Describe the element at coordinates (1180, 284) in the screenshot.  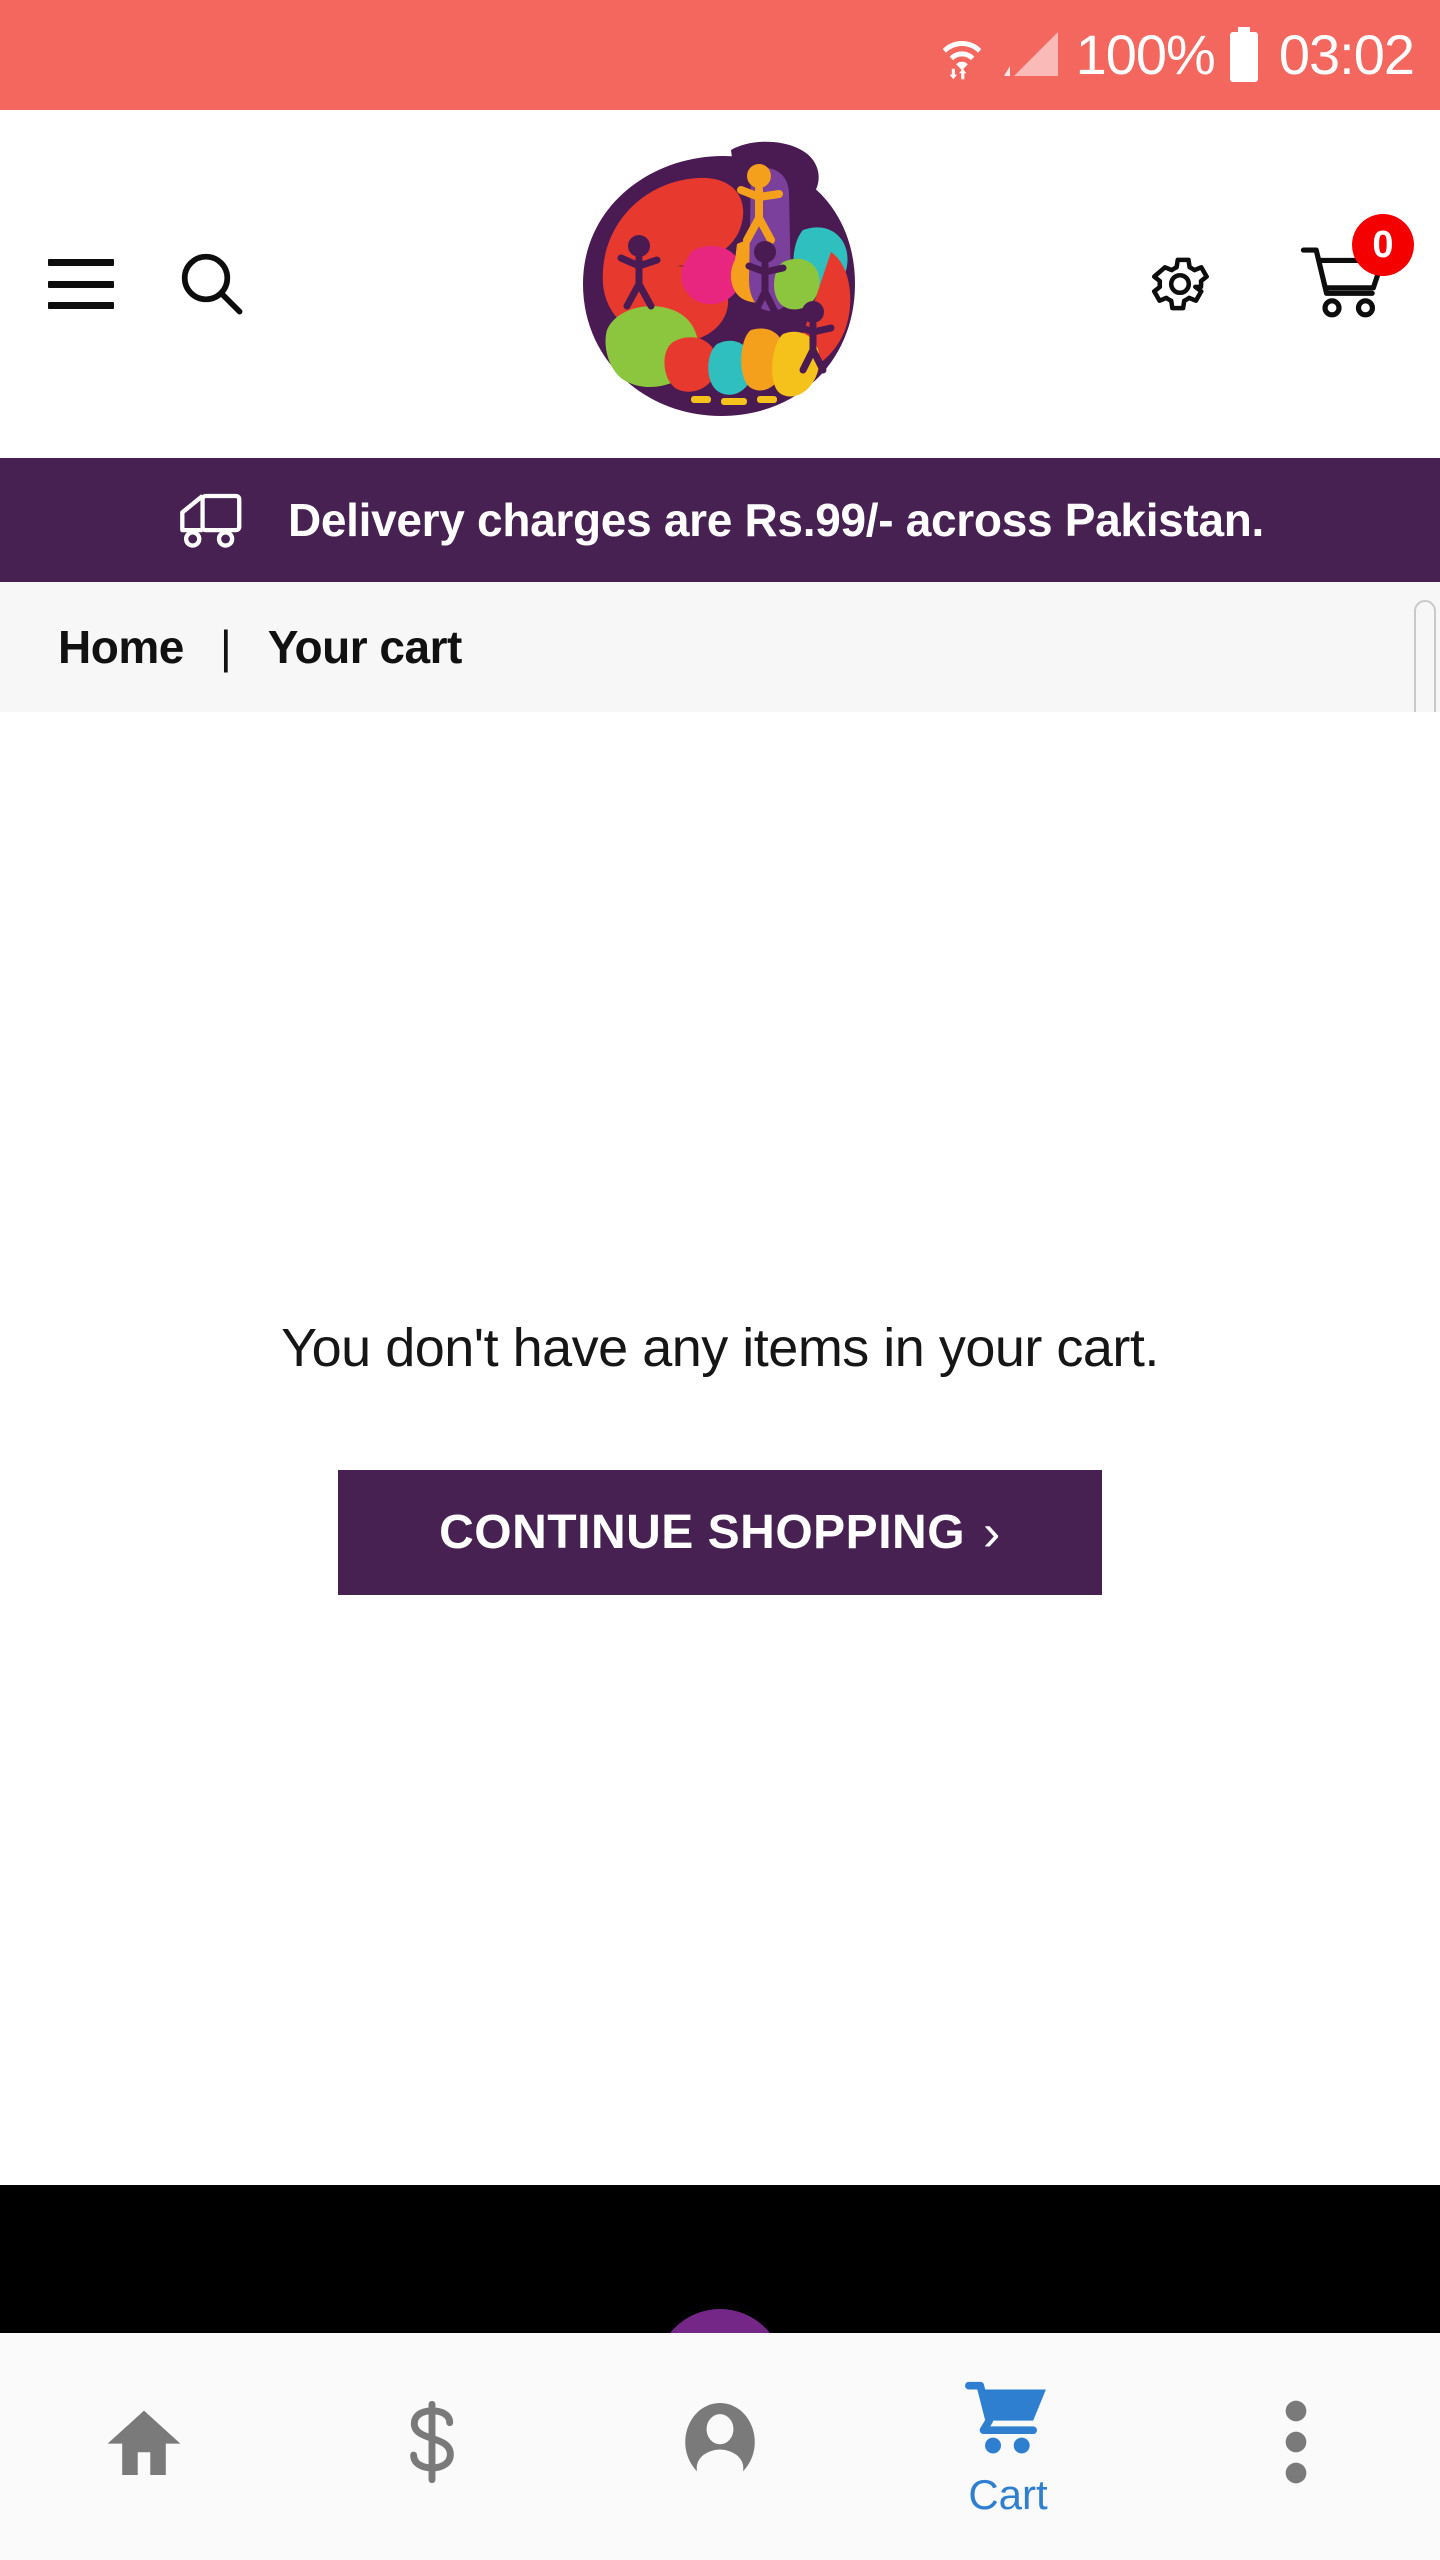
I see `gear-icon` at that location.